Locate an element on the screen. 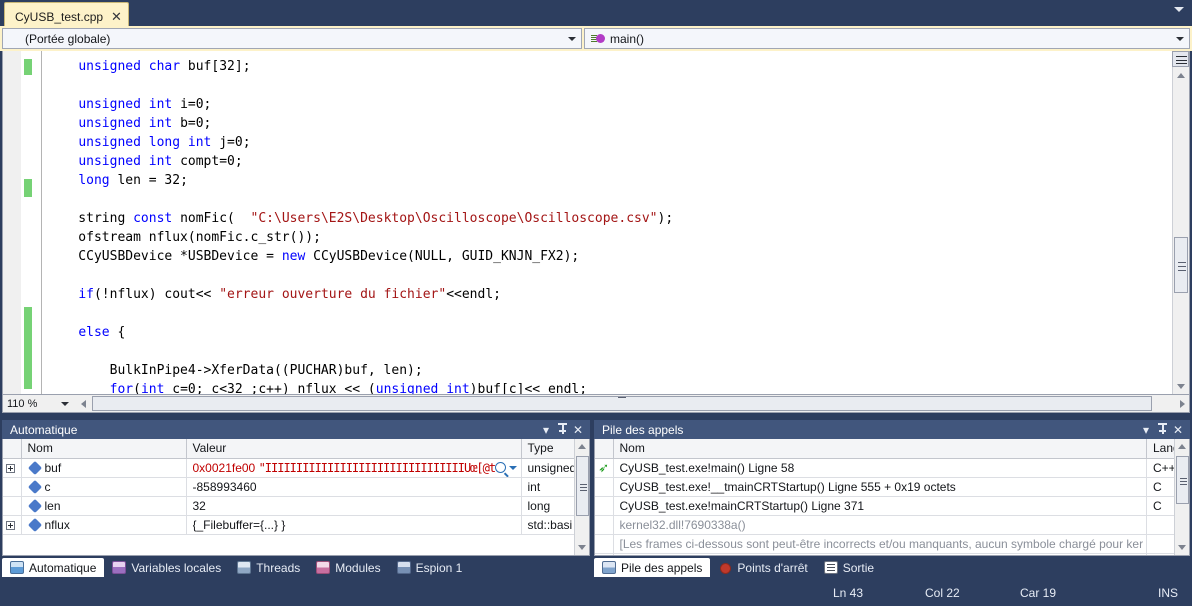 This screenshot has height=606, width=1192. tool-tab-pile-des-appels: Pile des appels is located at coordinates (652, 567).